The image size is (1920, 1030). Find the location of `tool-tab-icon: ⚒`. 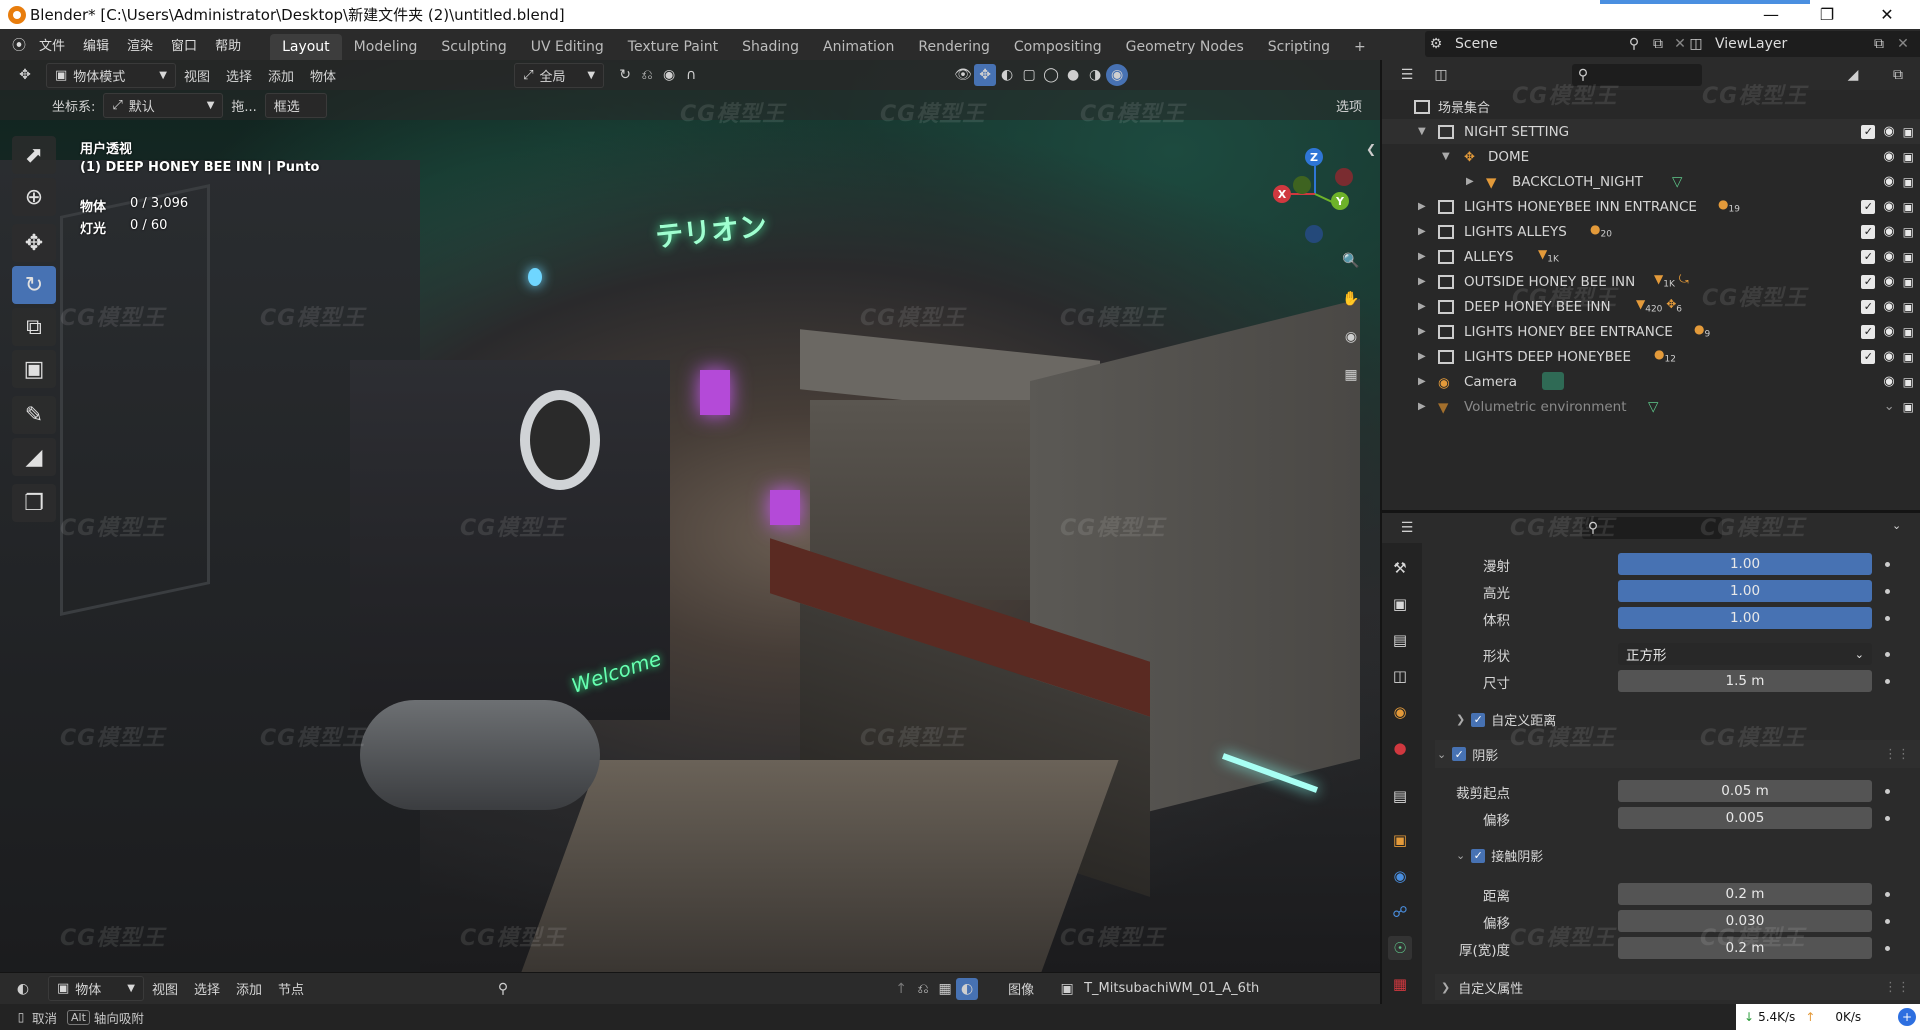

tool-tab-icon: ⚒ is located at coordinates (1400, 568).